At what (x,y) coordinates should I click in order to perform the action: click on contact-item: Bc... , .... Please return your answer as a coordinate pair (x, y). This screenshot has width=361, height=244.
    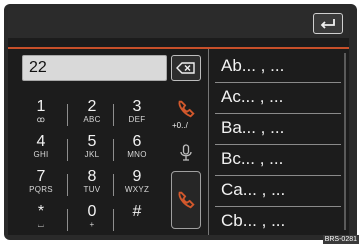
    Looking at the image, I should click on (276, 159).